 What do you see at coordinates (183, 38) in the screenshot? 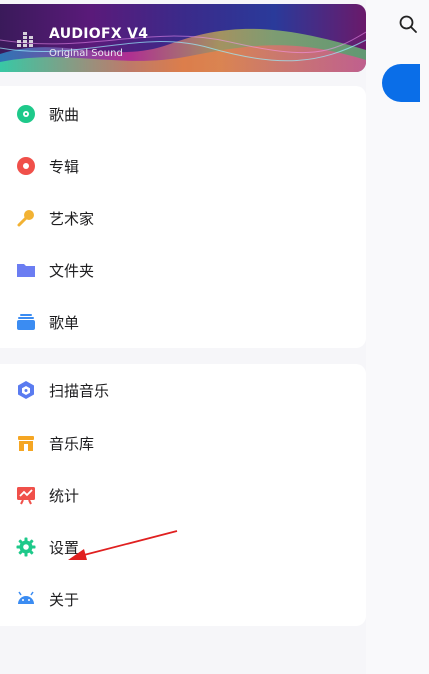
I see `header-banner: AUDIOFX V4 Original Sound` at bounding box center [183, 38].